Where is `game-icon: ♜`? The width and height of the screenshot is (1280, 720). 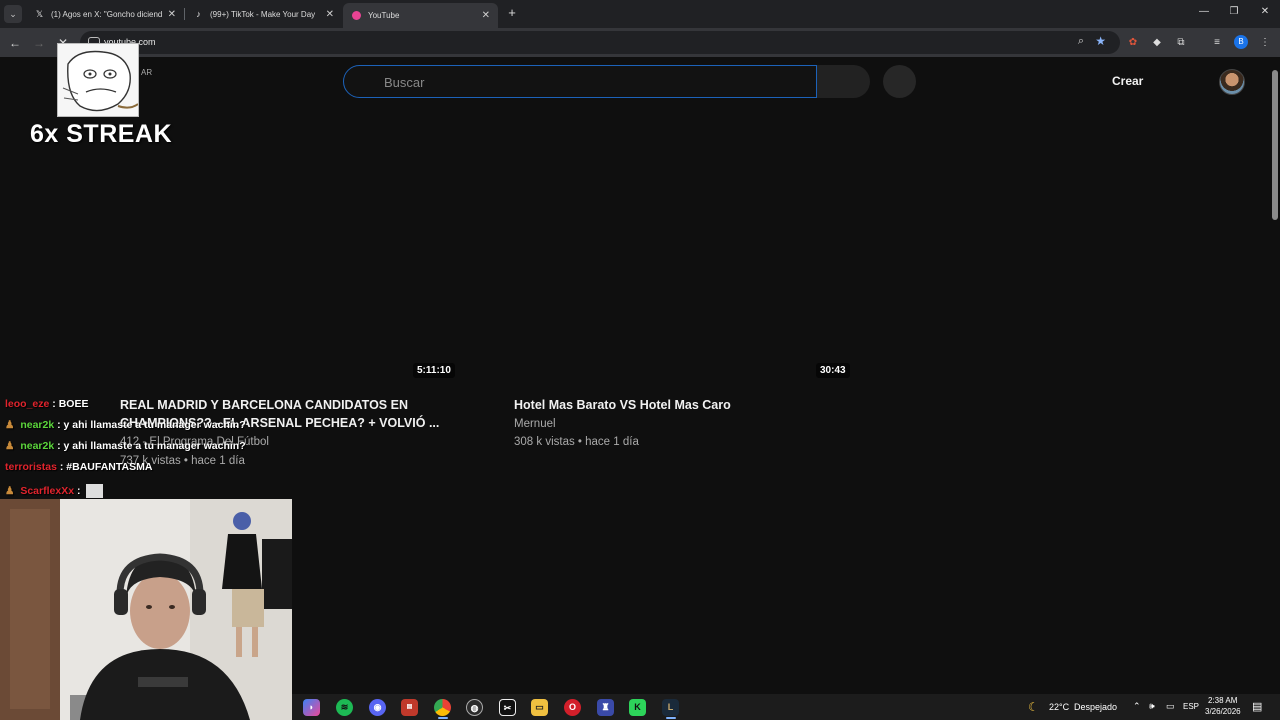
game-icon: ♜ is located at coordinates (605, 707).